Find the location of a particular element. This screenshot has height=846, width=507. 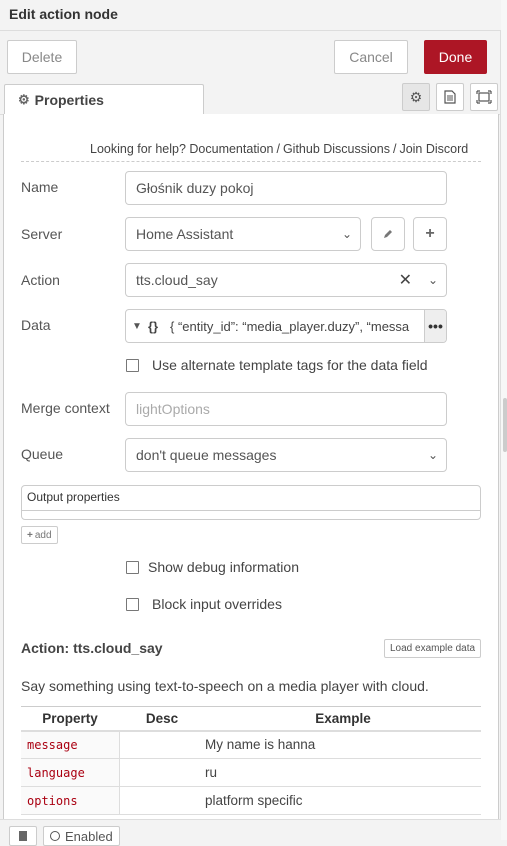

pencil-icon is located at coordinates (388, 234).